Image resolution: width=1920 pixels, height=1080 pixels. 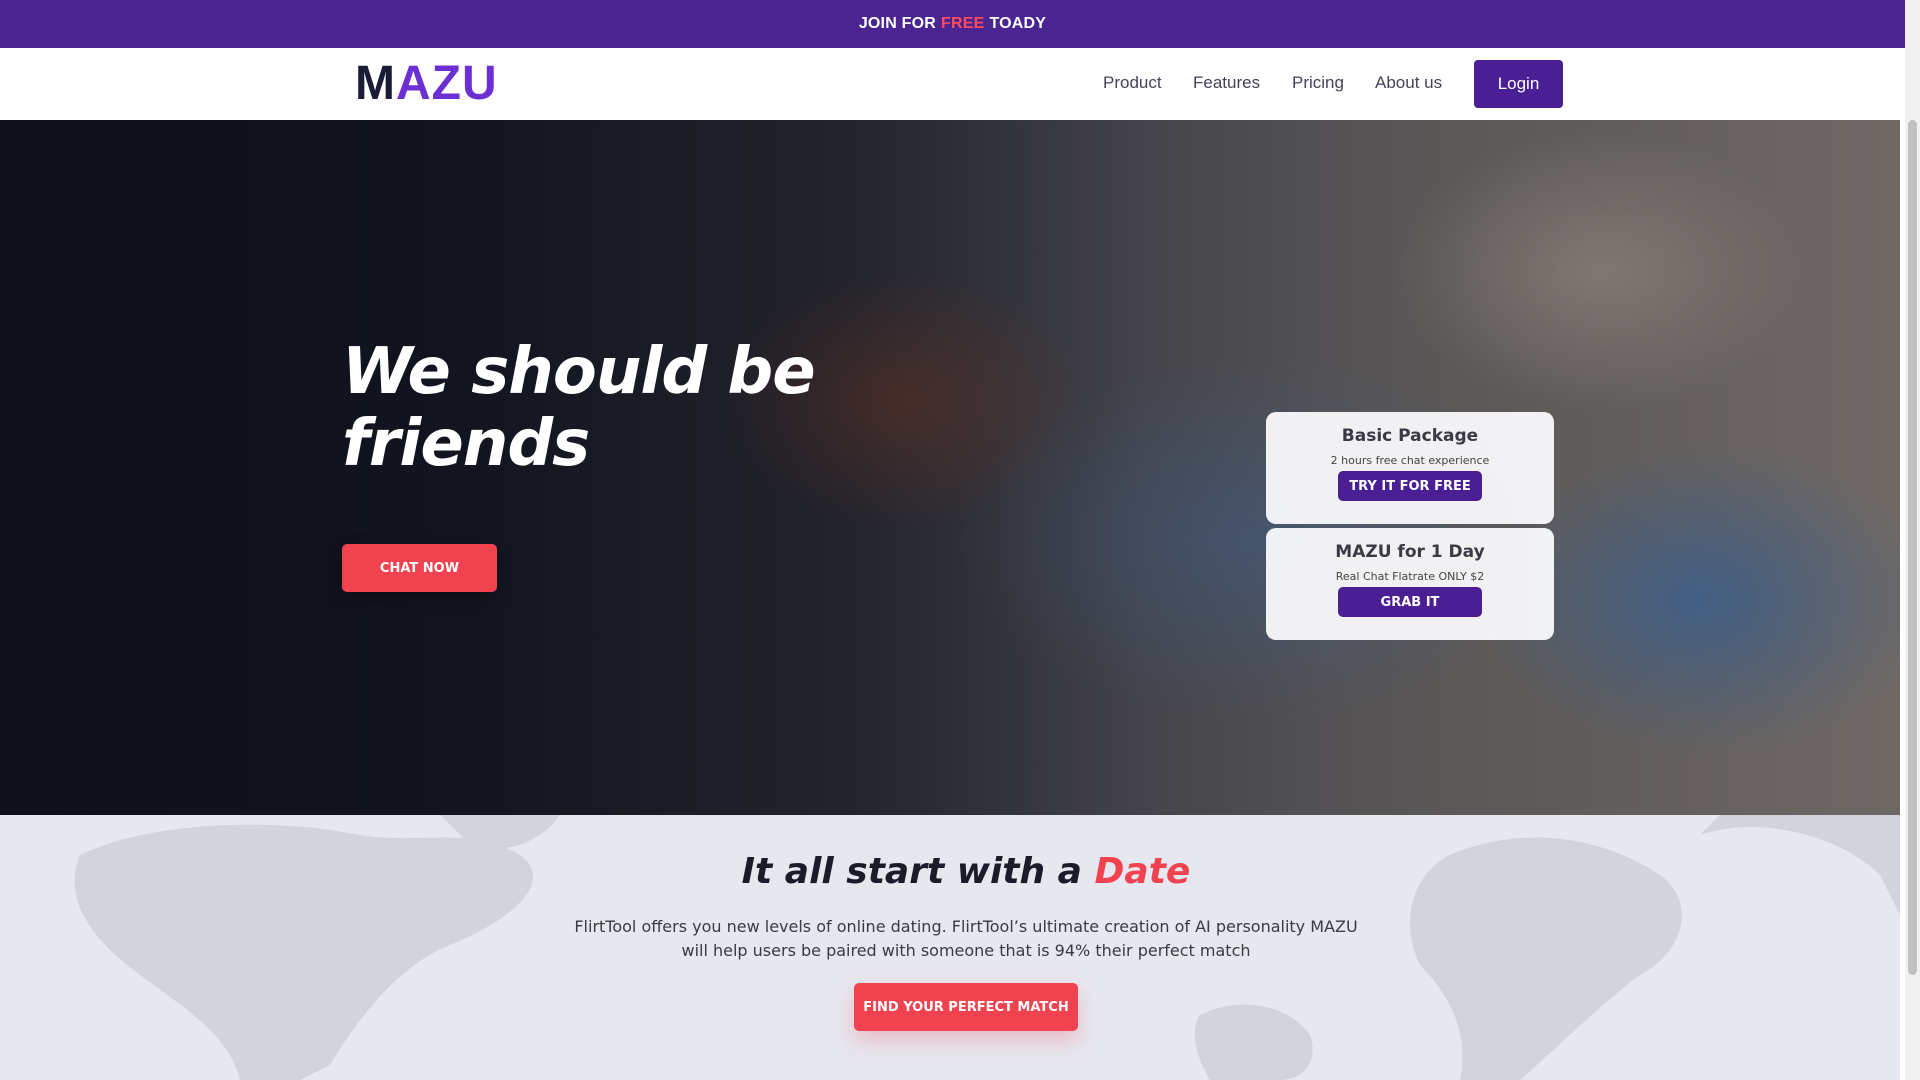 What do you see at coordinates (446, 83) in the screenshot?
I see `logo-rest: AZU` at bounding box center [446, 83].